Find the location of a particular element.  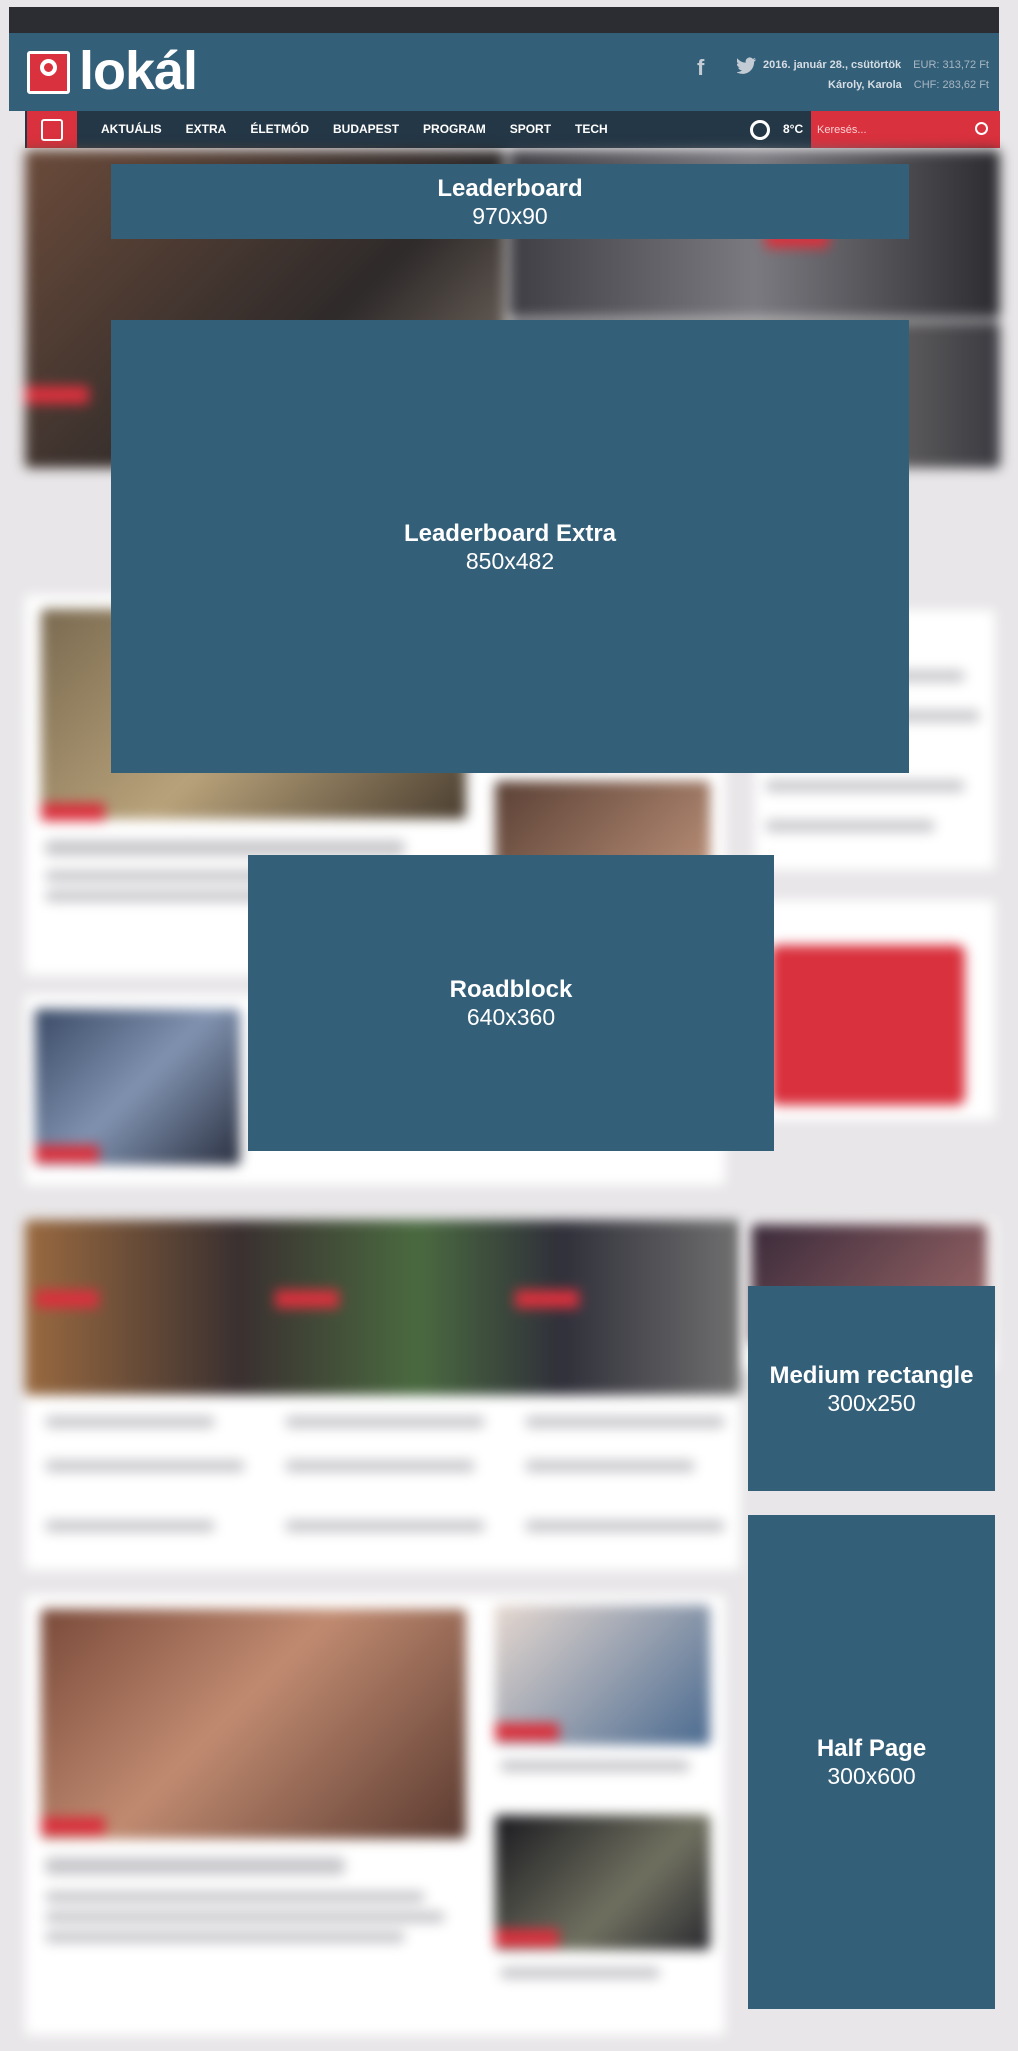

search-box is located at coordinates (905, 129).